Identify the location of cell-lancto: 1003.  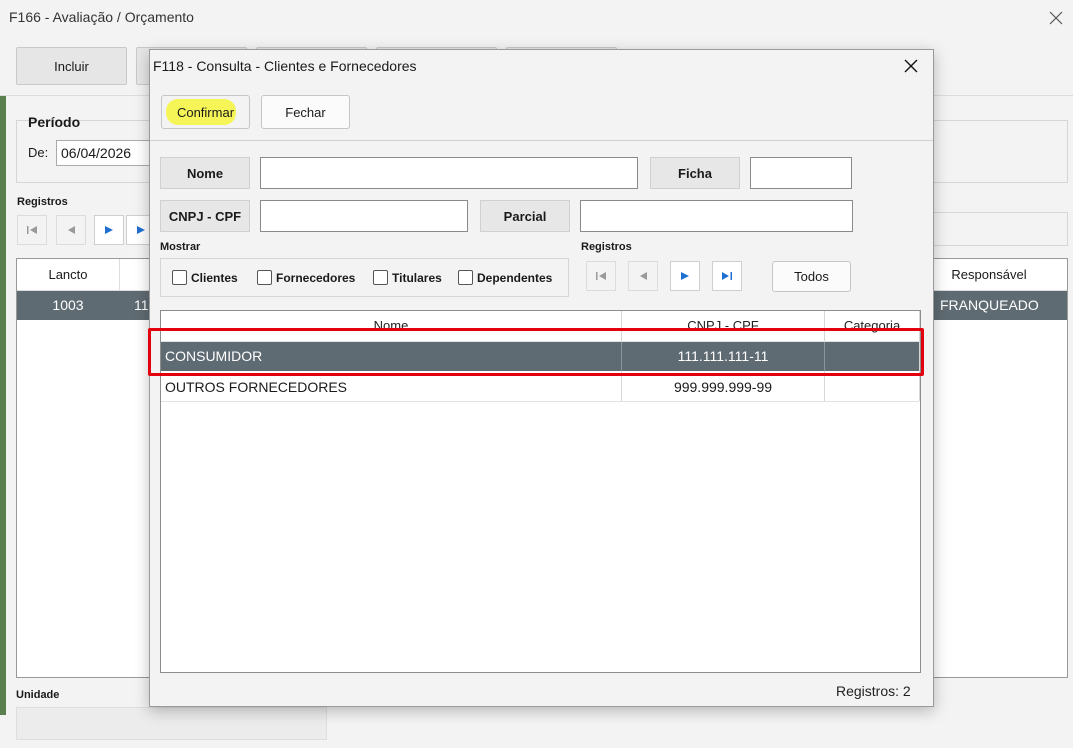
(68, 305).